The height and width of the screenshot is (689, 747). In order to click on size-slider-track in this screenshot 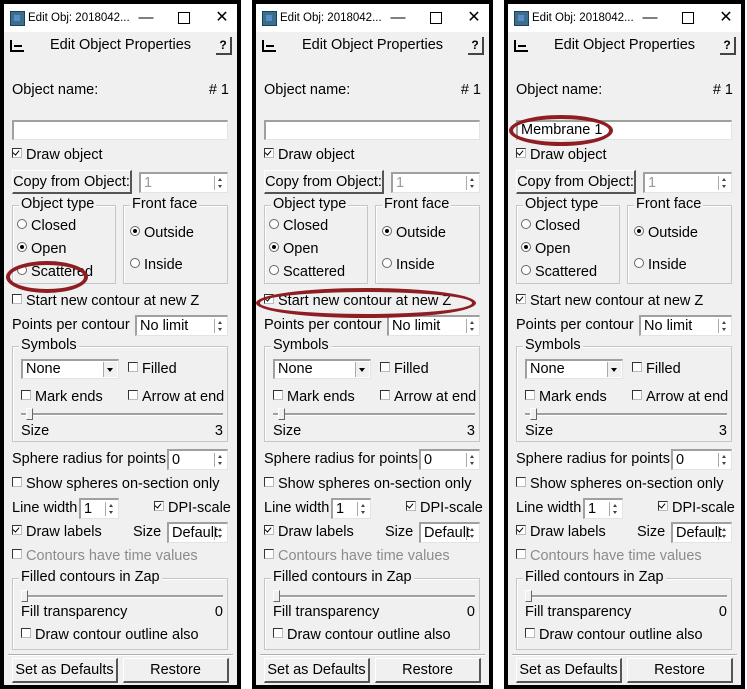, I will do `click(122, 414)`.